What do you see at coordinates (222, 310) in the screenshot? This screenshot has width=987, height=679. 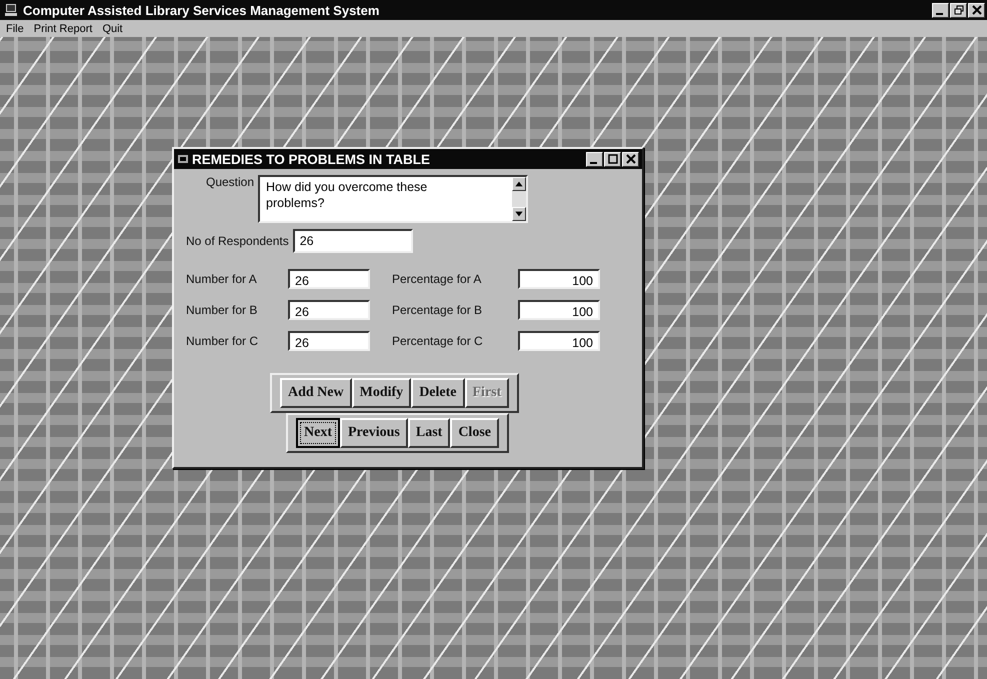 I see `number-label: Number for B` at bounding box center [222, 310].